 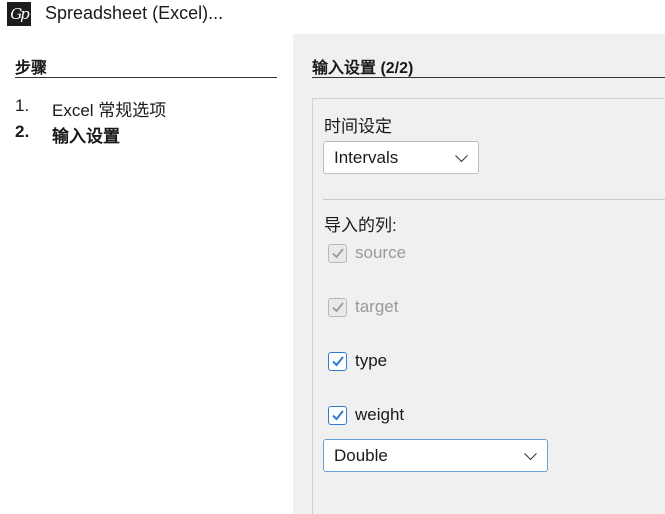 I want to click on steps-divider, so click(x=146, y=77).